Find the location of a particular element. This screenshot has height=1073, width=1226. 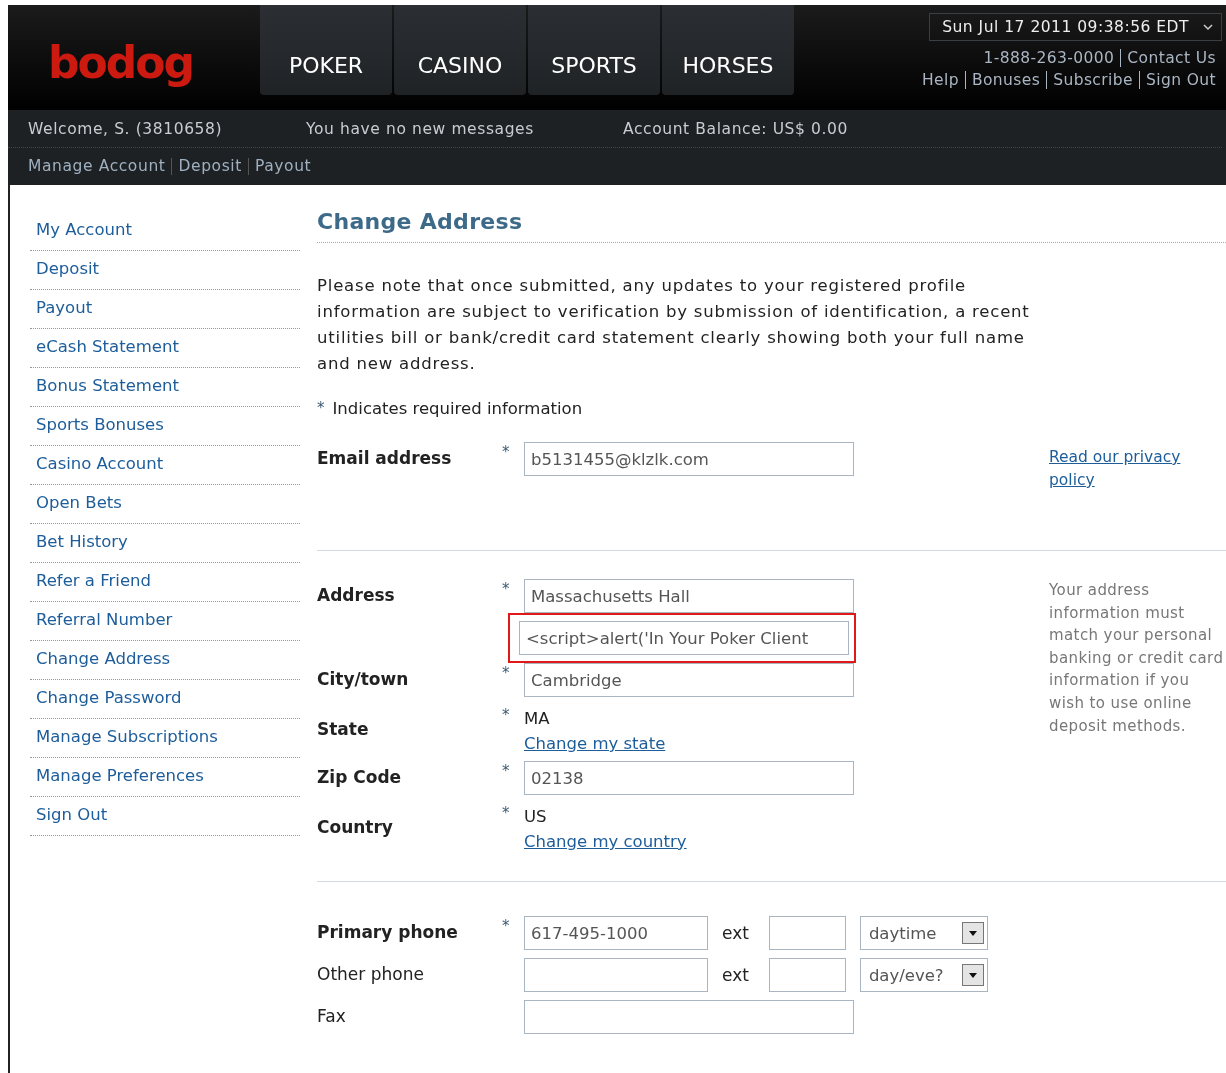

sidebar-item: Sign Out is located at coordinates (165, 817).